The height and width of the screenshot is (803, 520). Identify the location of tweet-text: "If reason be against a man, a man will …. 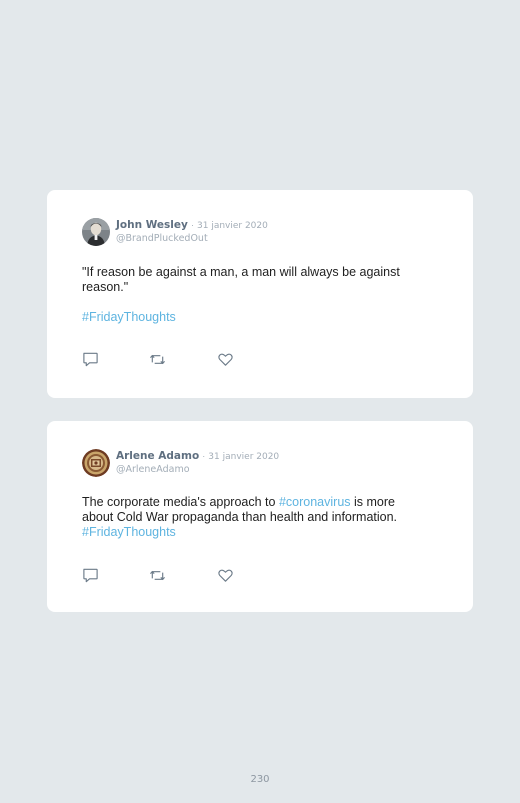
(257, 280).